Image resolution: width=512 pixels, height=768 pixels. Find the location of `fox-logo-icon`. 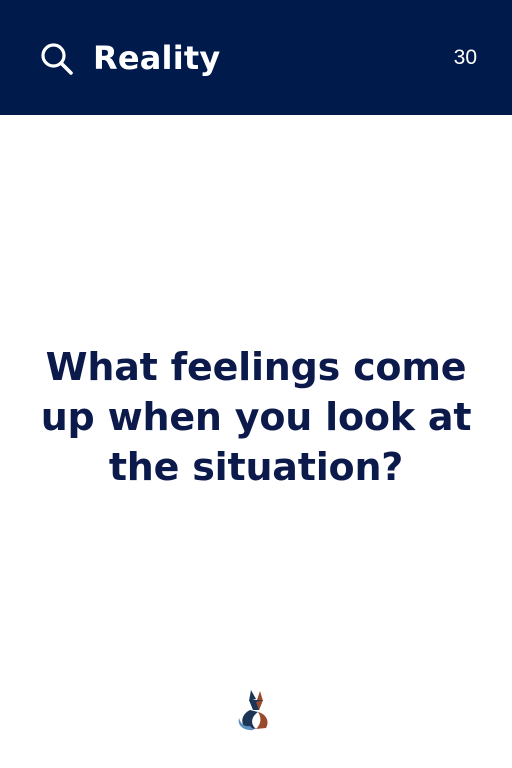

fox-logo-icon is located at coordinates (253, 710).